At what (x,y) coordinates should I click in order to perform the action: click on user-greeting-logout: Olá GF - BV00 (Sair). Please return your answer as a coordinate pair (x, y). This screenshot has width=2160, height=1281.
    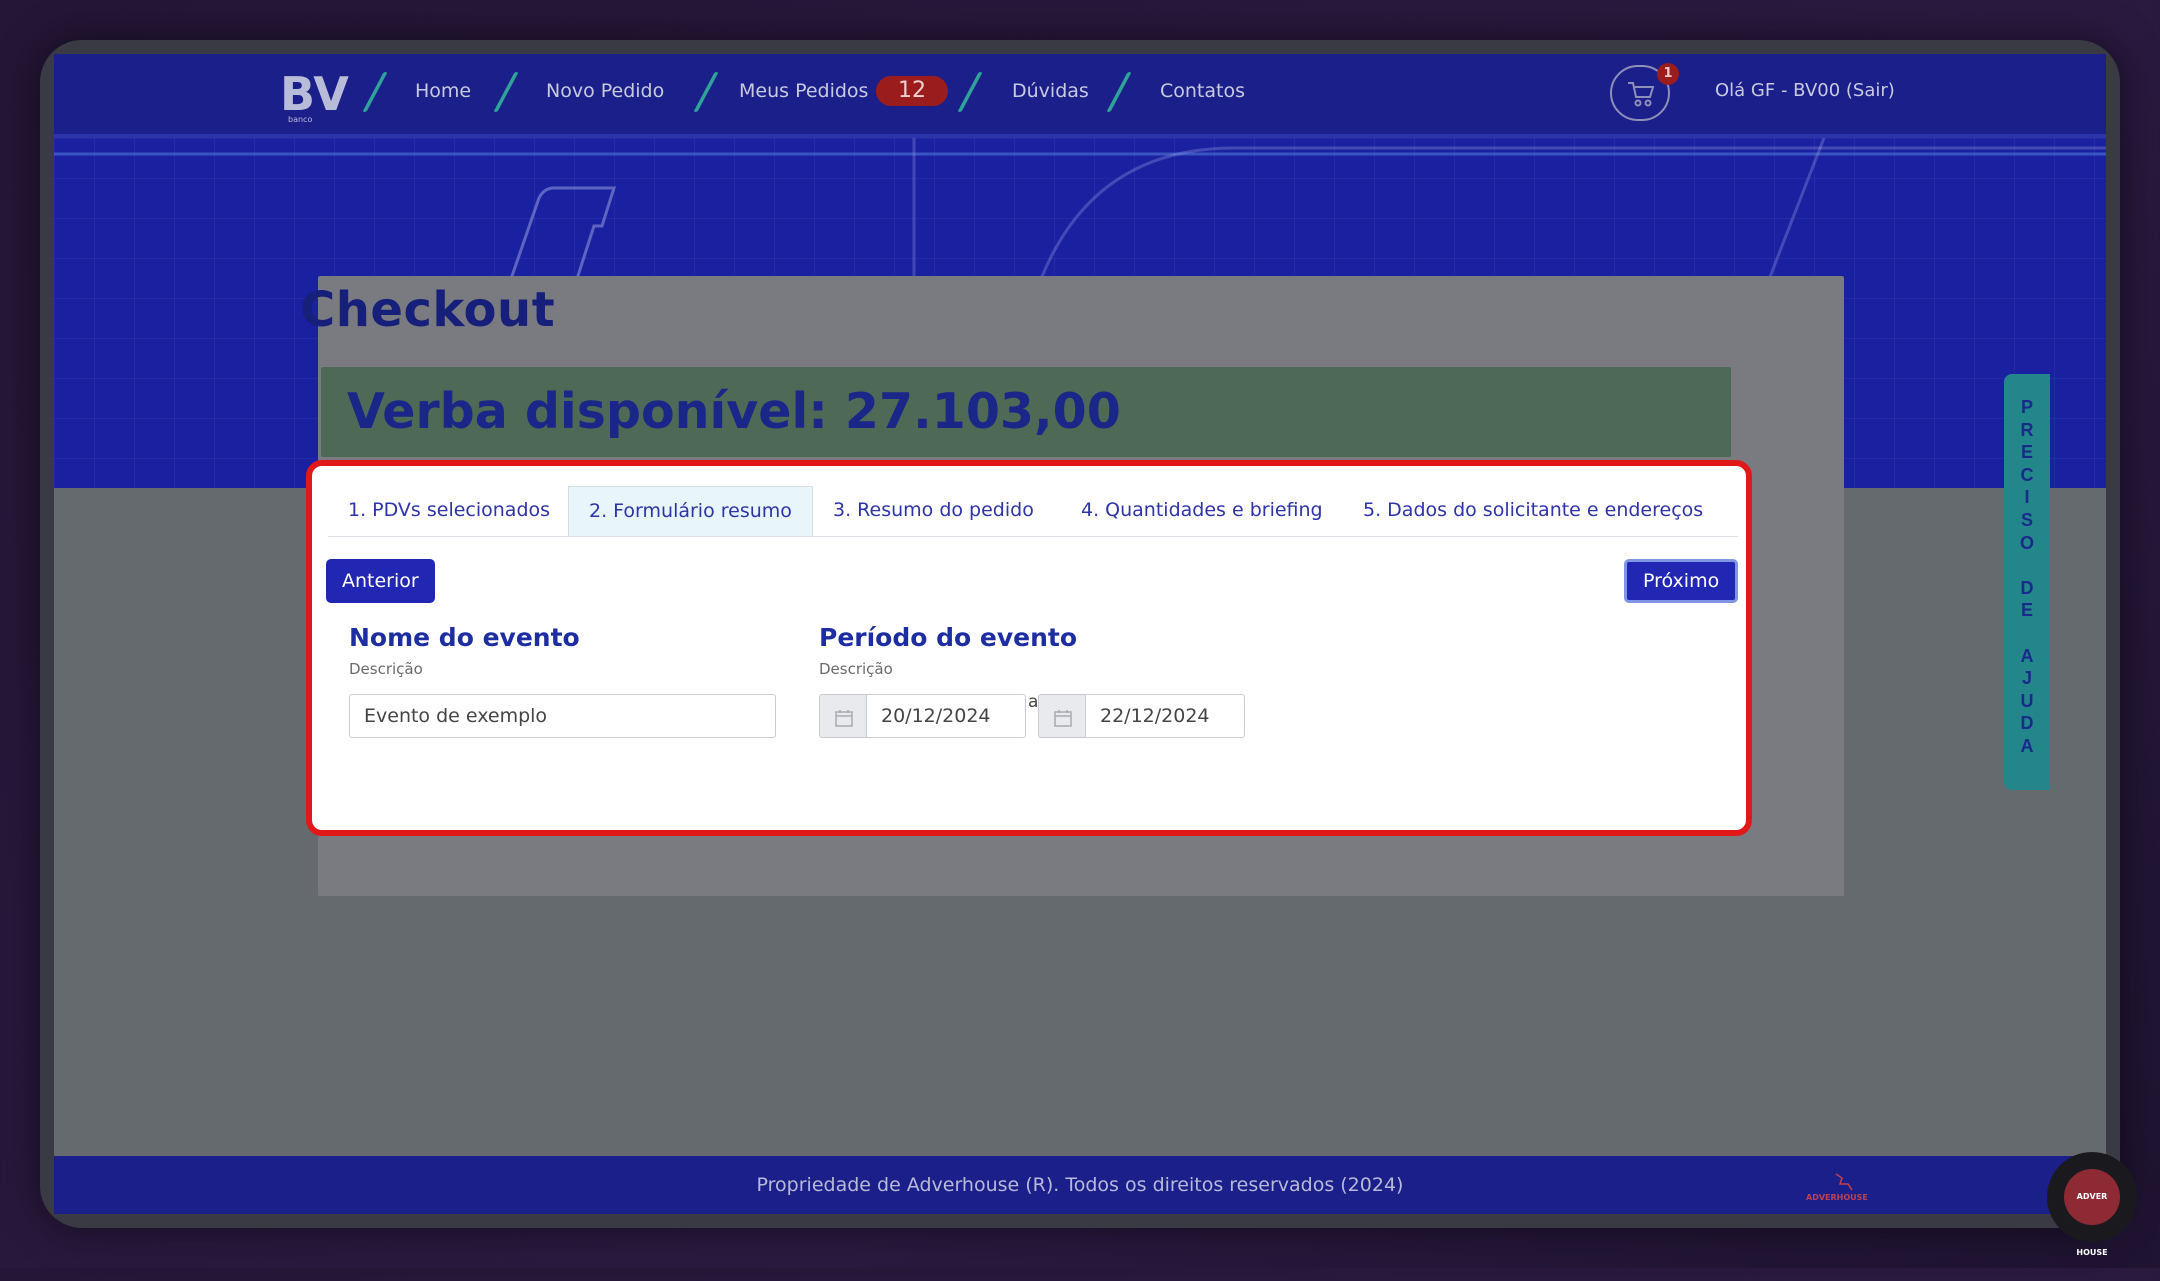
    Looking at the image, I should click on (1805, 90).